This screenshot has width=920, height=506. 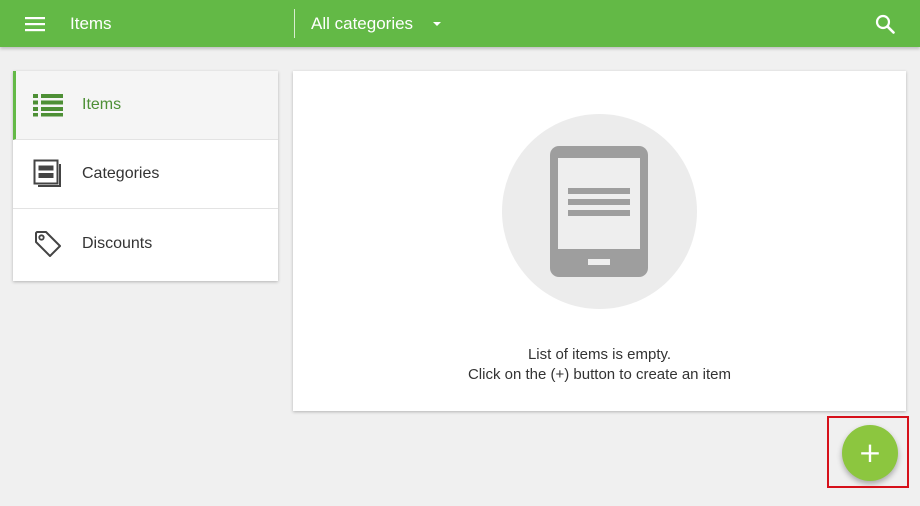 I want to click on sidebar-item-label: Items, so click(x=102, y=104).